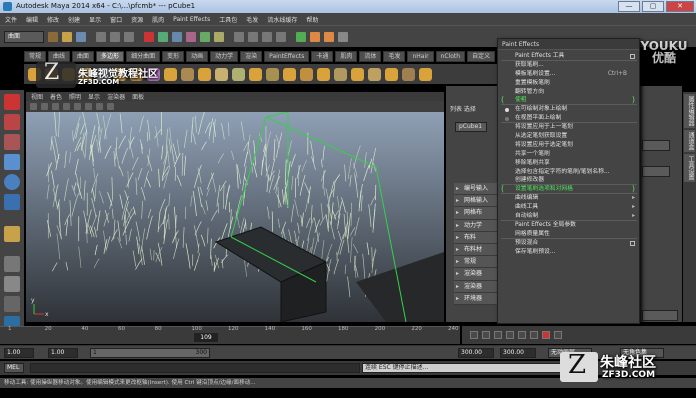  I want to click on go-to-start-icon, so click(474, 335).